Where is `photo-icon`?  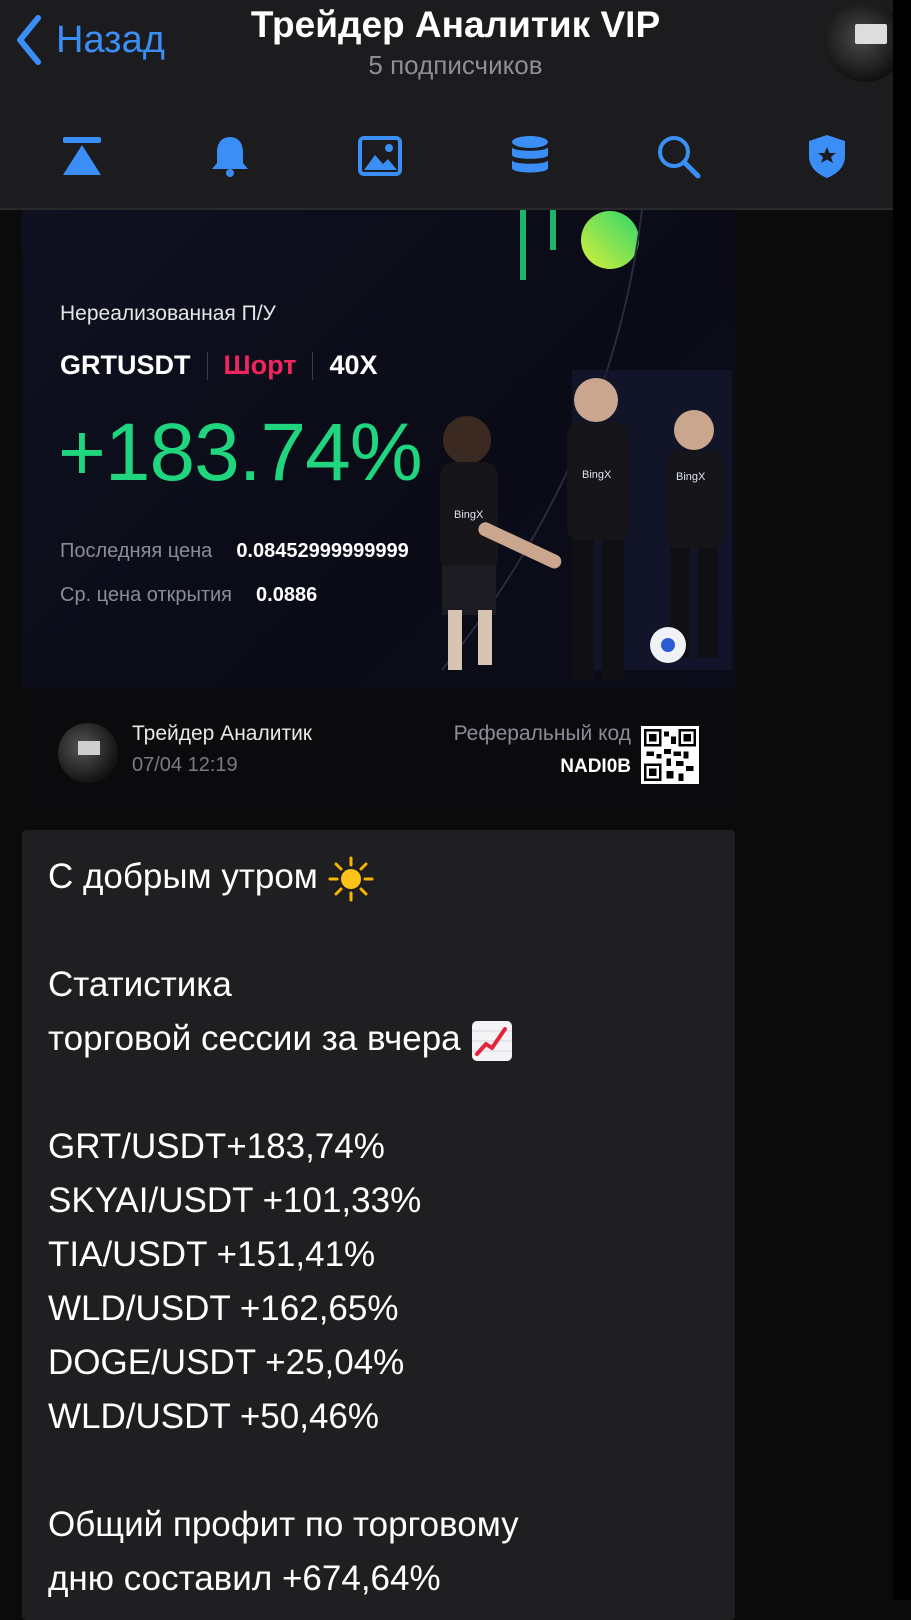
photo-icon is located at coordinates (380, 156).